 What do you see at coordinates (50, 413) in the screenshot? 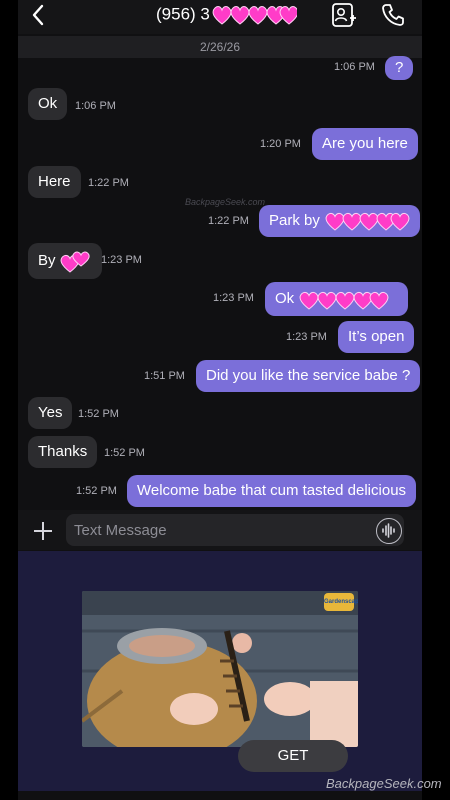
I see `incoming-message: Yes` at bounding box center [50, 413].